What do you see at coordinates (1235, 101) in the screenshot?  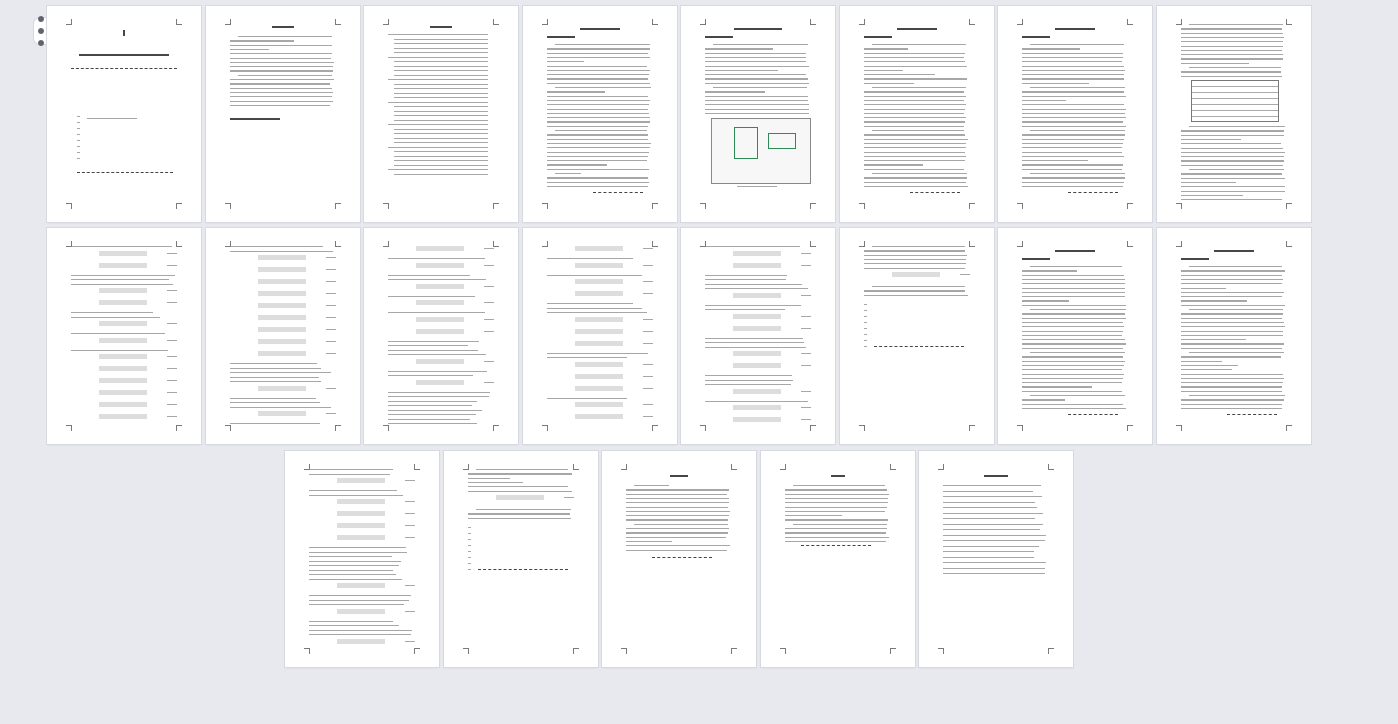 I see `data-table` at bounding box center [1235, 101].